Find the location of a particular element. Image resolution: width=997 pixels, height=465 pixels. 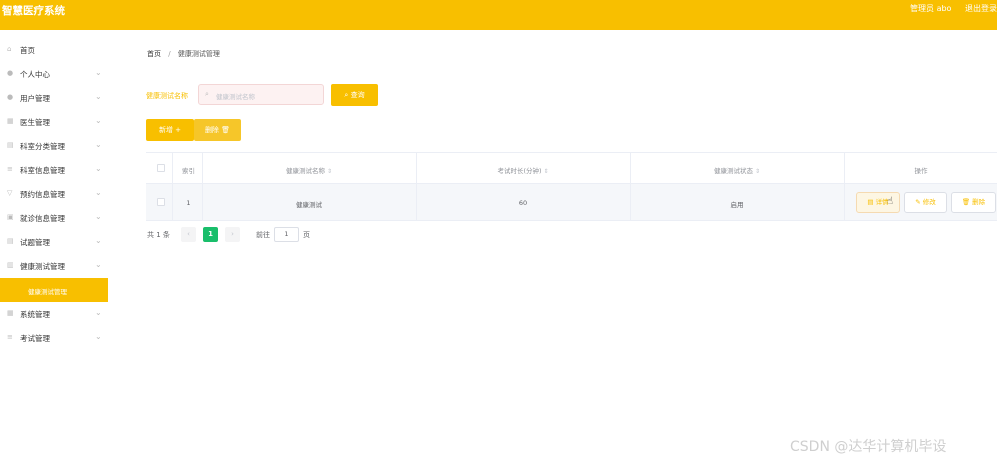

column-status-label: 健康测试状态 is located at coordinates (733, 171).